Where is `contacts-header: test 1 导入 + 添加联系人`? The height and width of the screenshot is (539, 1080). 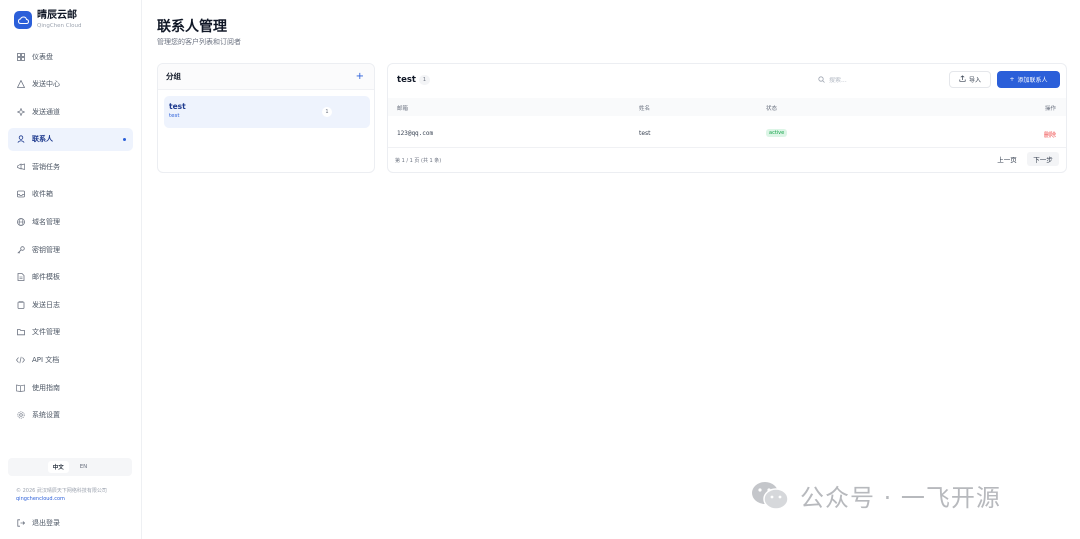
contacts-header: test 1 导入 + 添加联系人 is located at coordinates (727, 80).